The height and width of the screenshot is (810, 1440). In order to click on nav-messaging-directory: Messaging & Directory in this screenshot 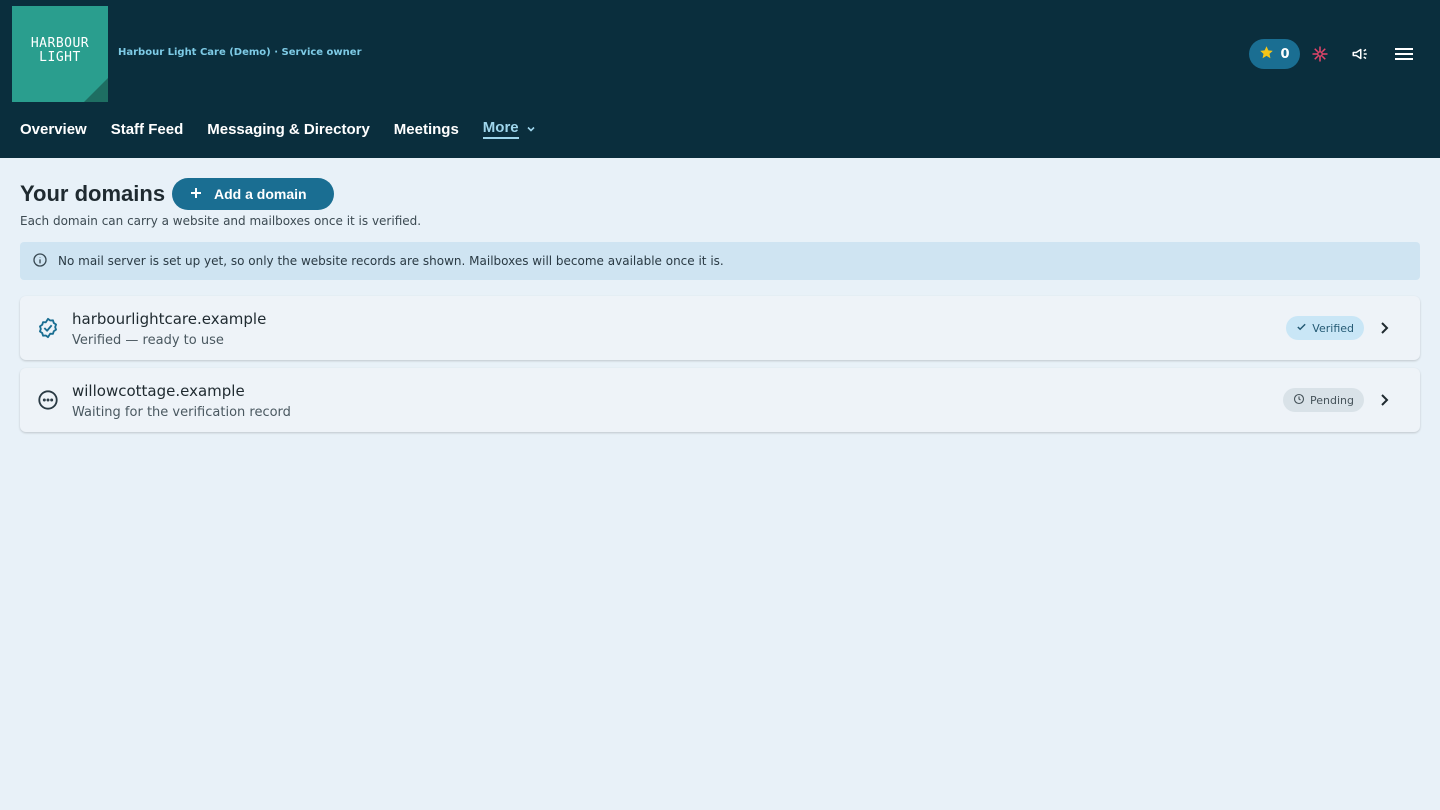, I will do `click(288, 129)`.